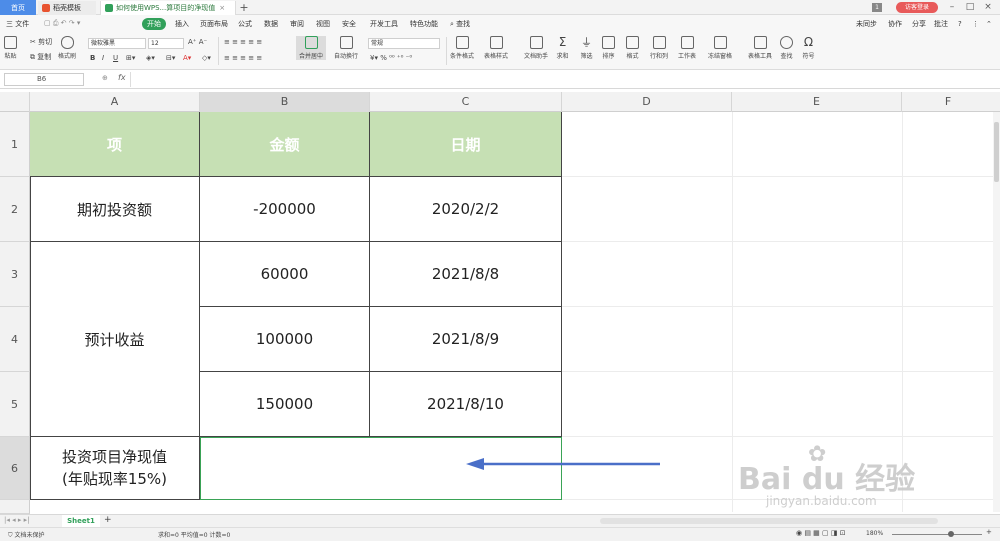 This screenshot has height=541, width=1000. I want to click on close-icon: ×, so click(988, 7).